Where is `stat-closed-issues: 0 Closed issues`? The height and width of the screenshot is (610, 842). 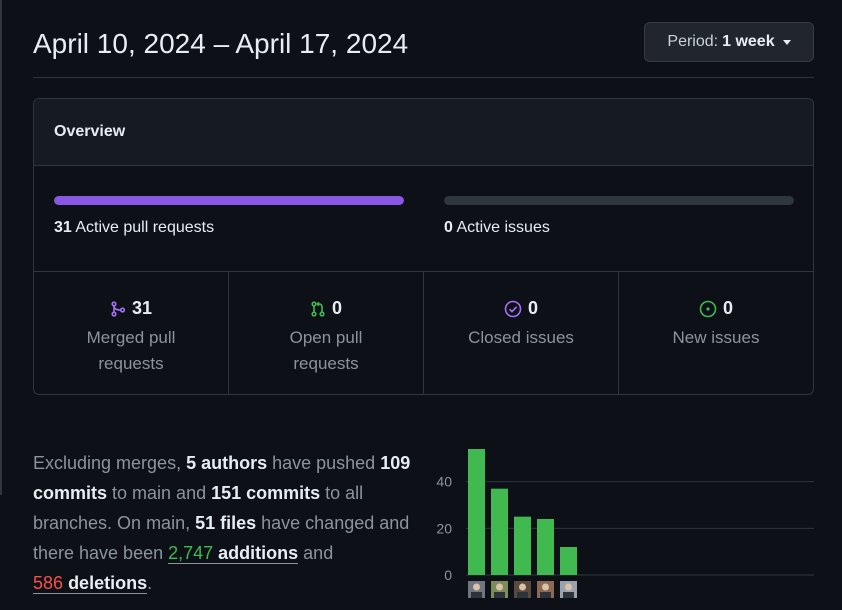 stat-closed-issues: 0 Closed issues is located at coordinates (521, 333).